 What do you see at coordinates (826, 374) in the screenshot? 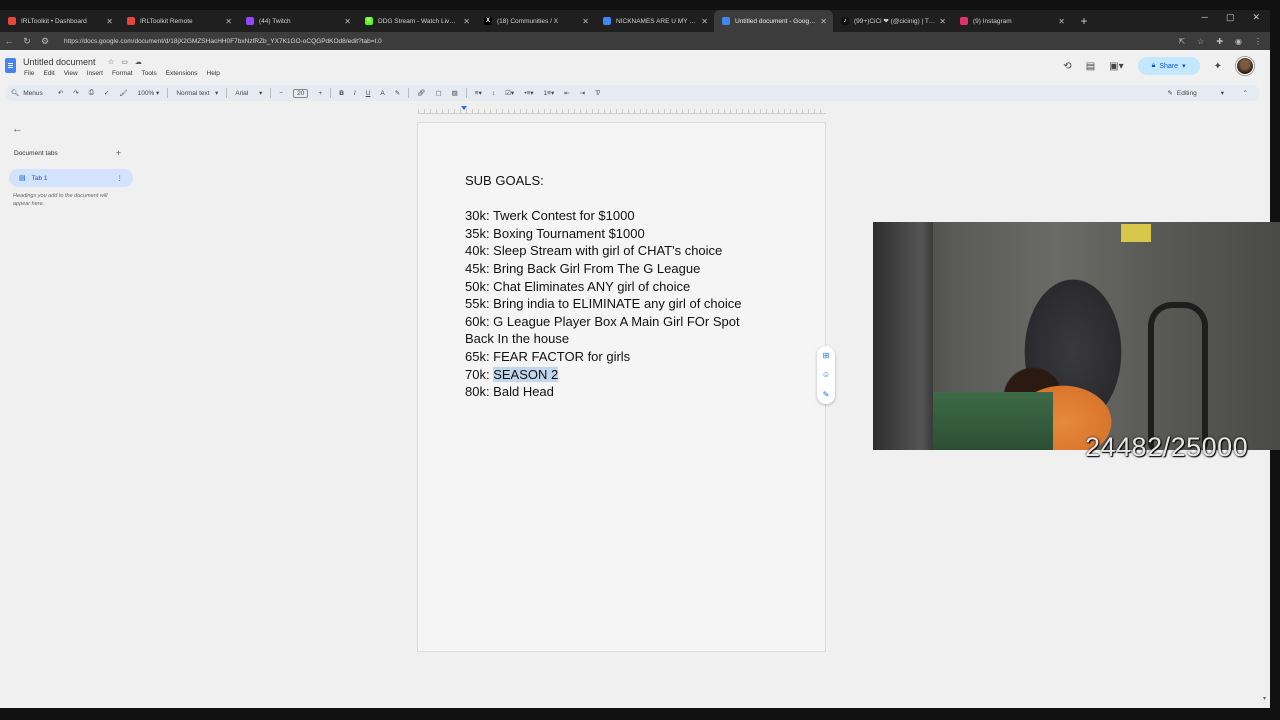
I see `emoji-reaction-icon: ☺` at bounding box center [826, 374].